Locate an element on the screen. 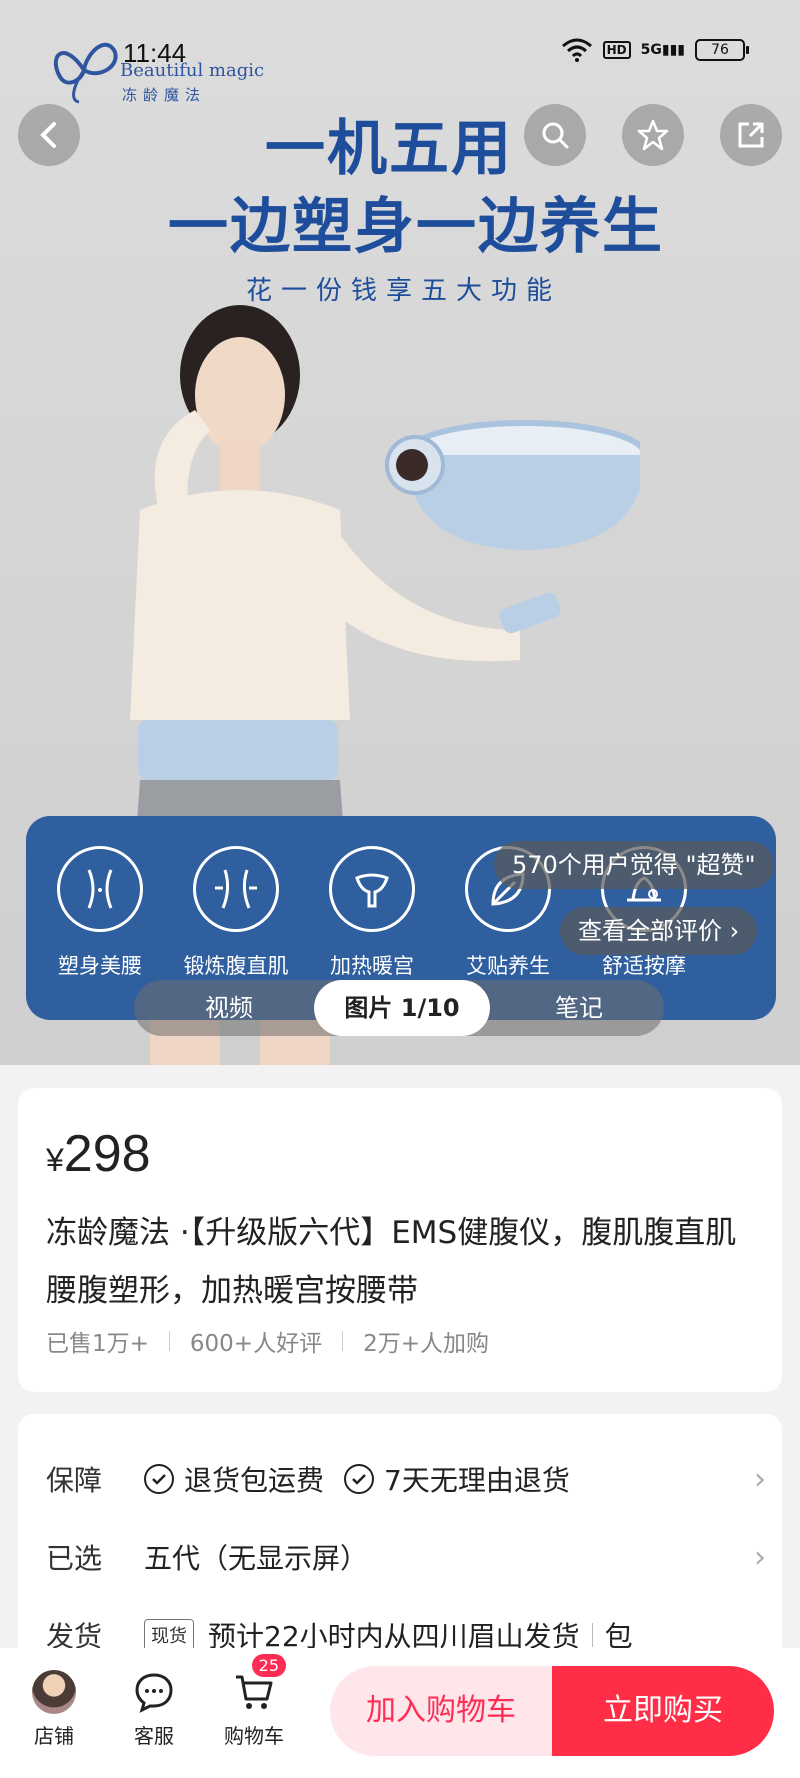 This screenshot has width=800, height=1778. review-summary: 570个用户觉得 "超赞" is located at coordinates (634, 865).